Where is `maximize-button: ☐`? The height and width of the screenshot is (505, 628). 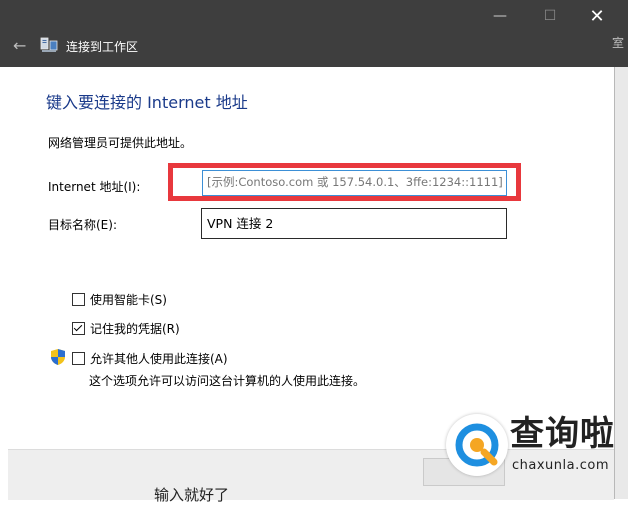
maximize-button: ☐ is located at coordinates (550, 16).